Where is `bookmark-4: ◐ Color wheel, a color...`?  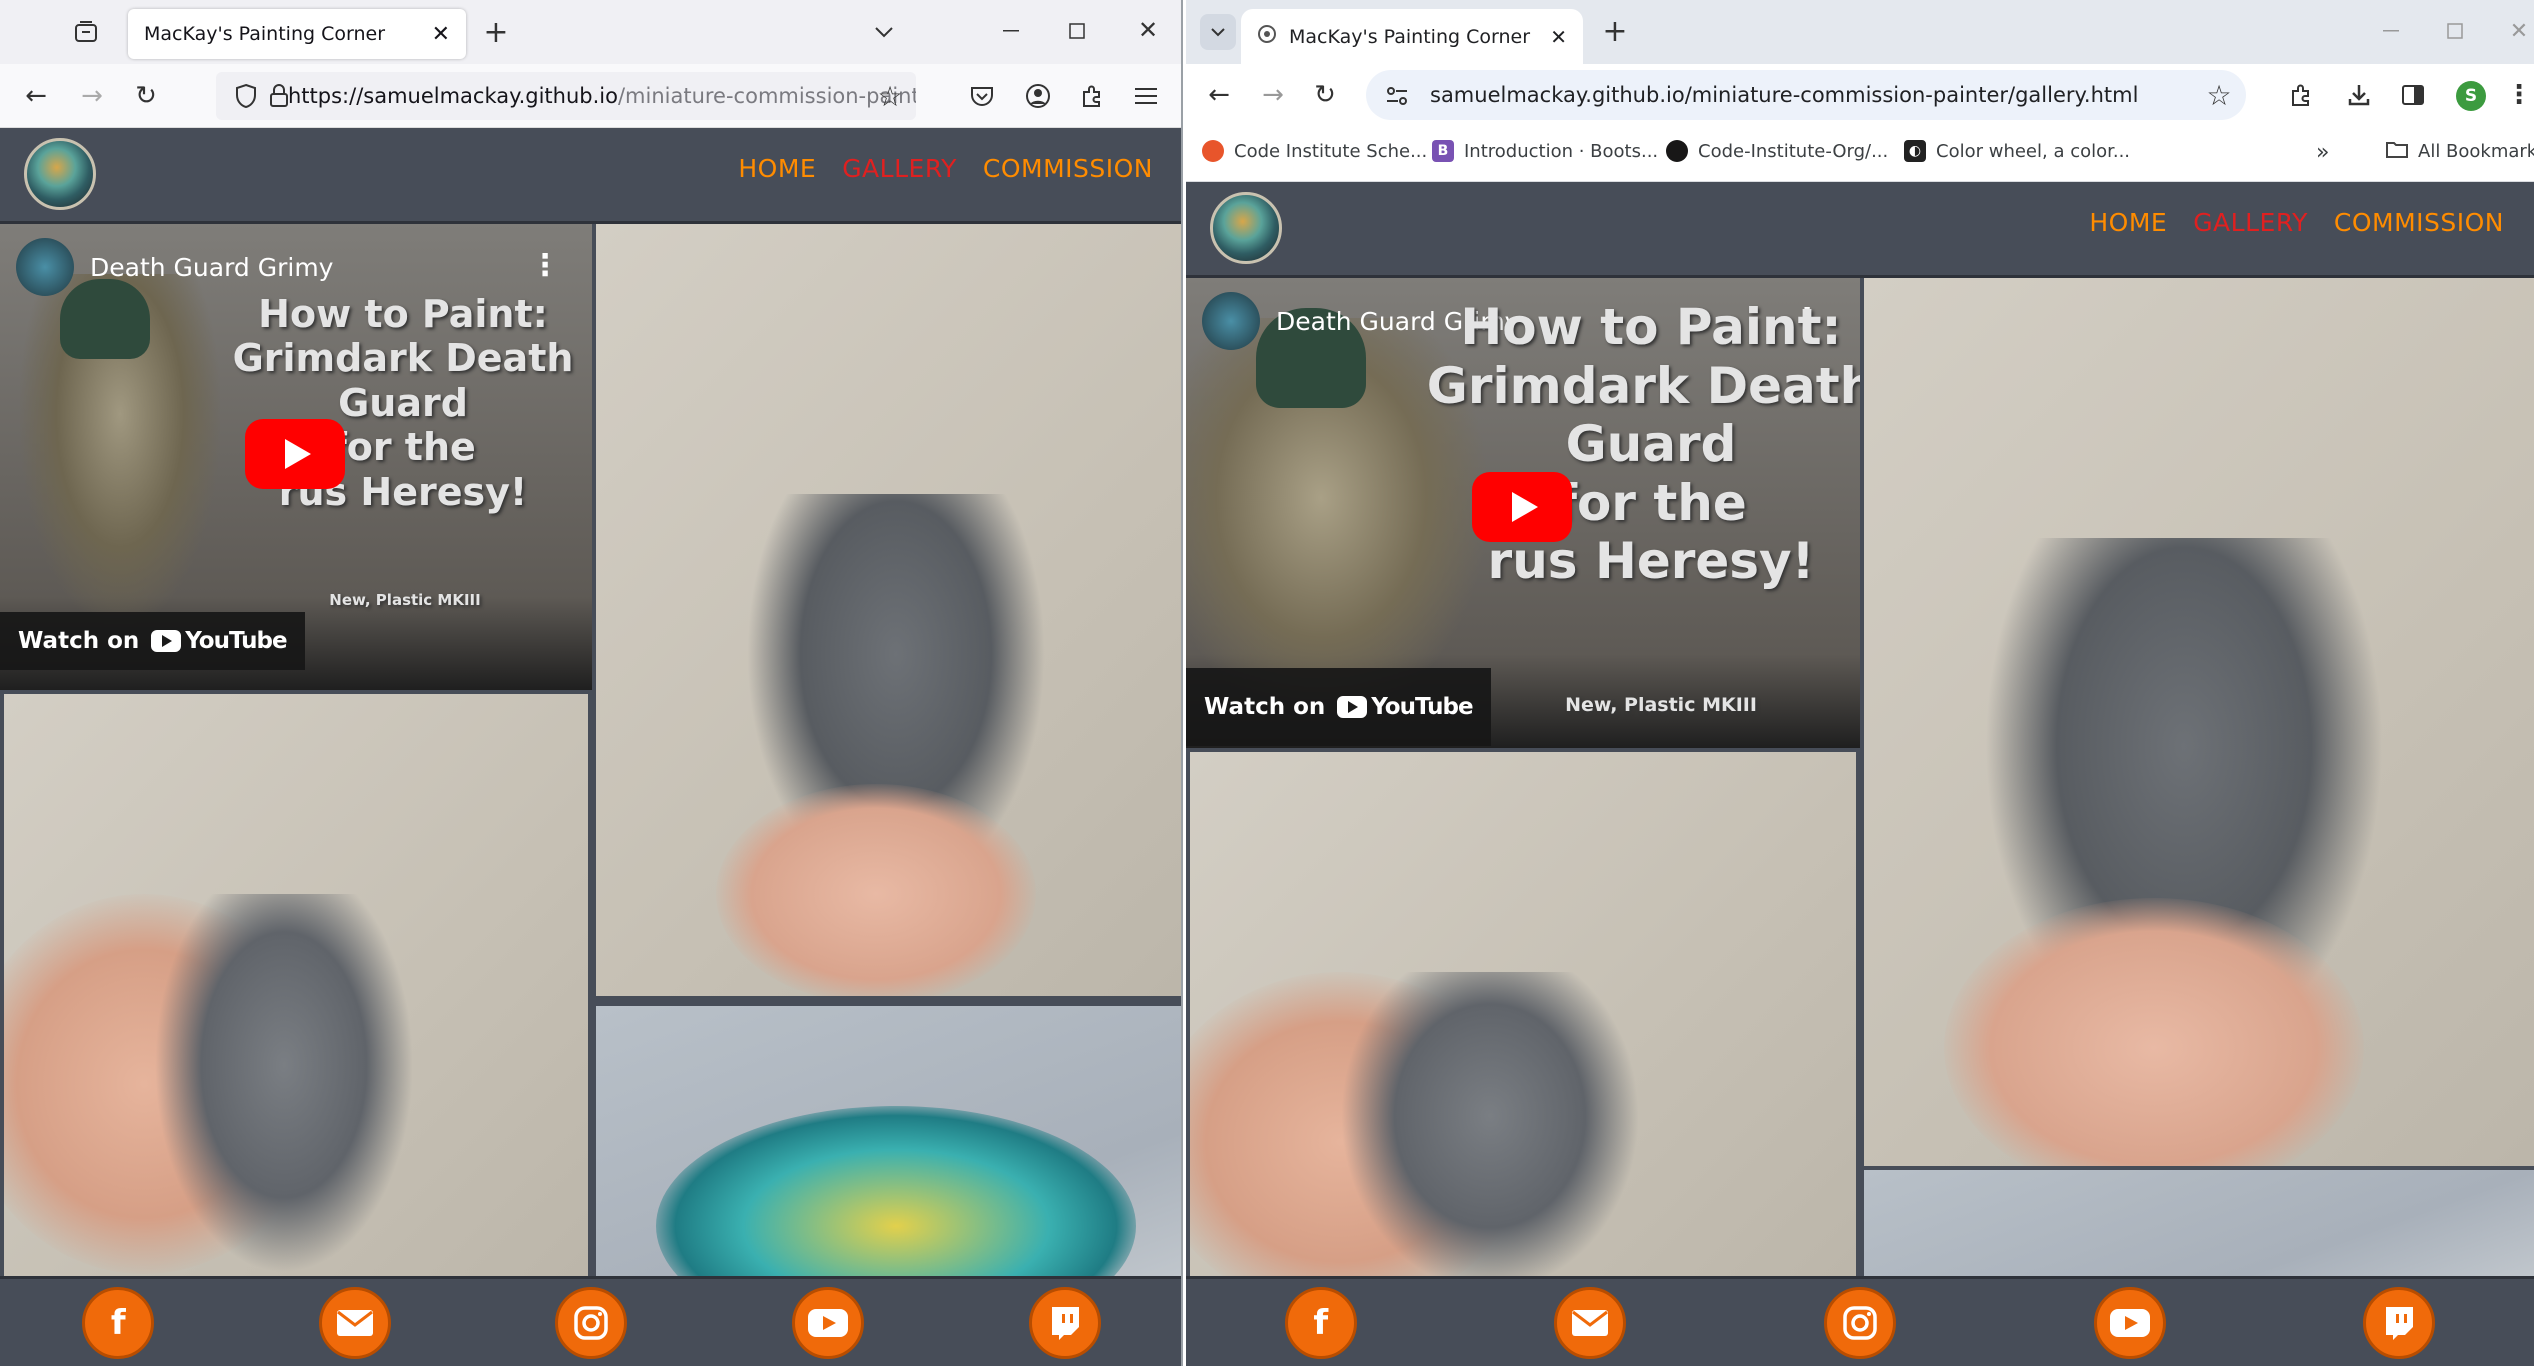
bookmark-4: ◐ Color wheel, a color... is located at coordinates (2017, 151).